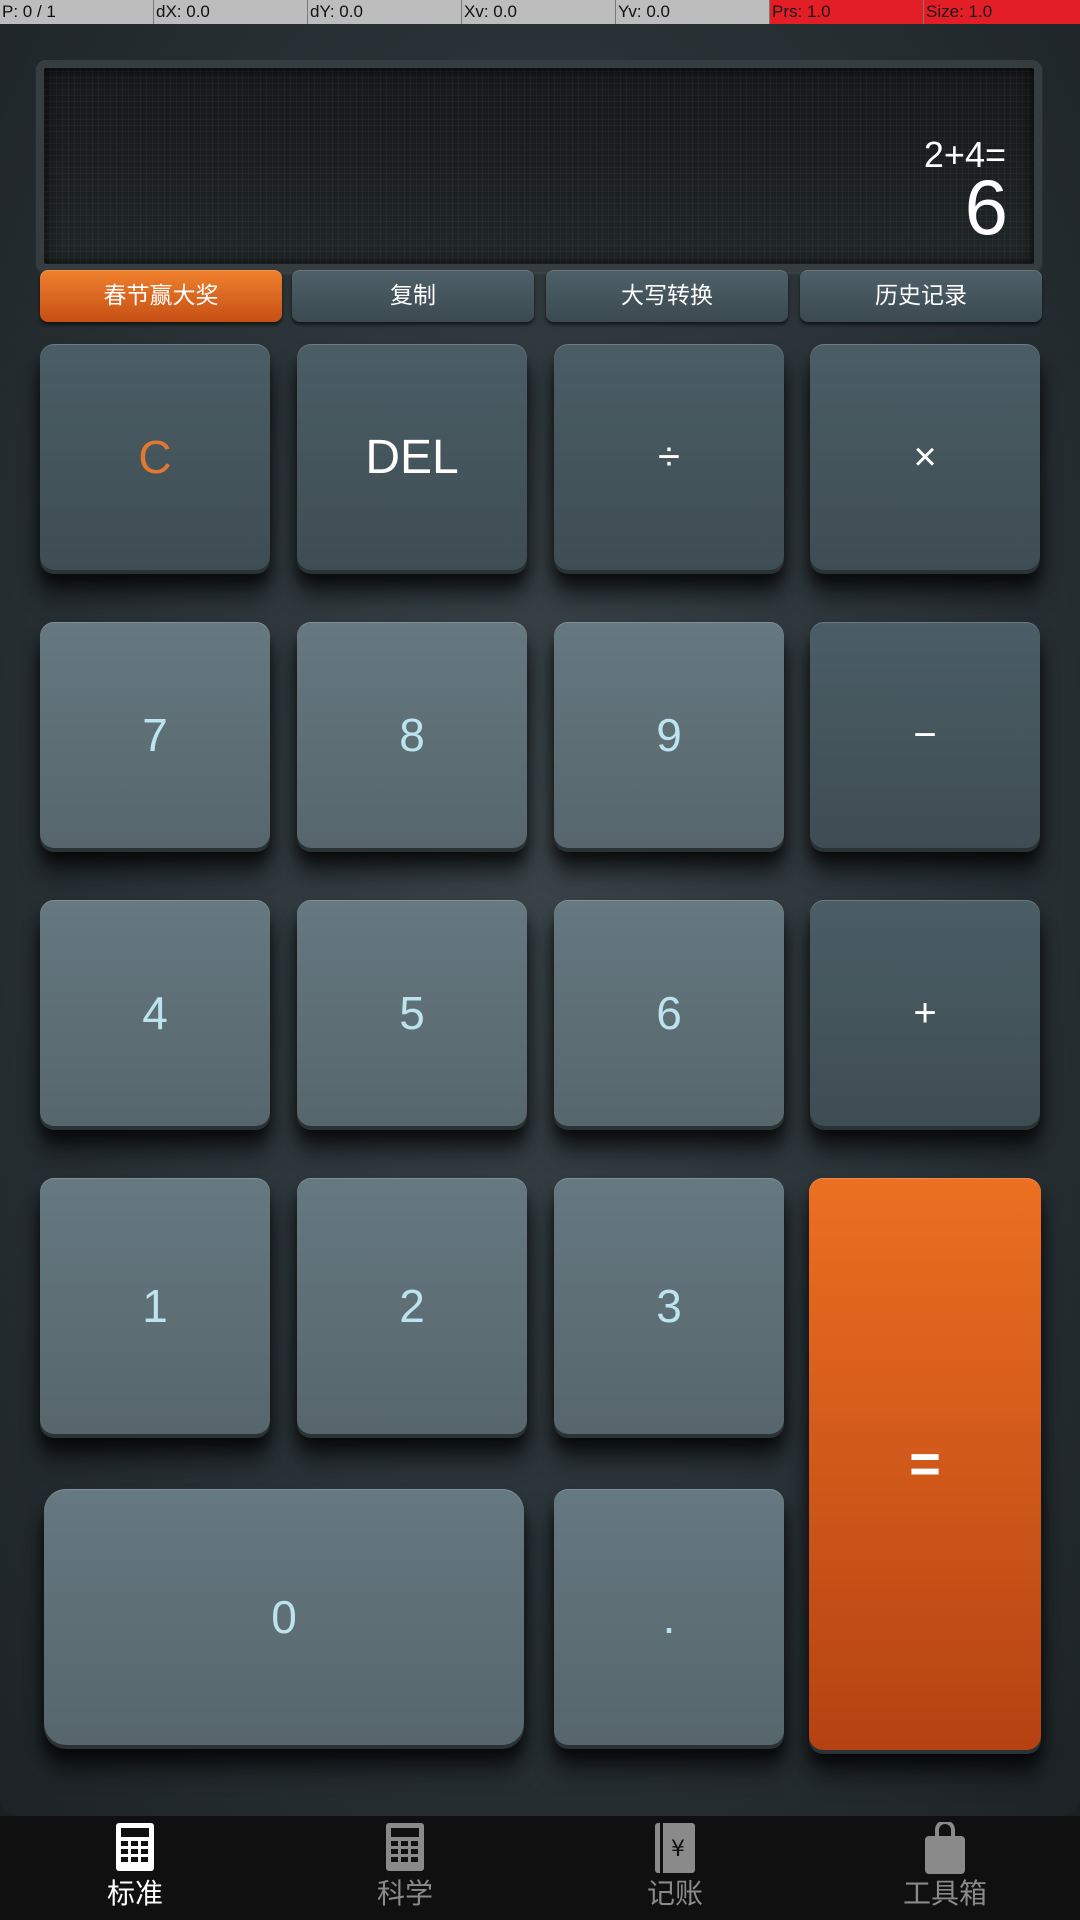 The height and width of the screenshot is (1920, 1080). What do you see at coordinates (674, 1893) in the screenshot?
I see `nav-accounting-label: 记账` at bounding box center [674, 1893].